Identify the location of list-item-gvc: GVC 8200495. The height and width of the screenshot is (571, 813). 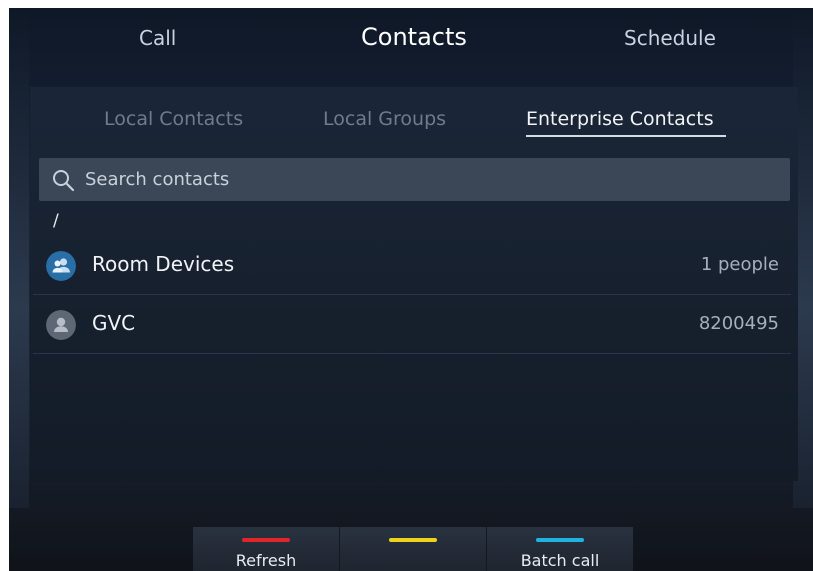
(412, 324).